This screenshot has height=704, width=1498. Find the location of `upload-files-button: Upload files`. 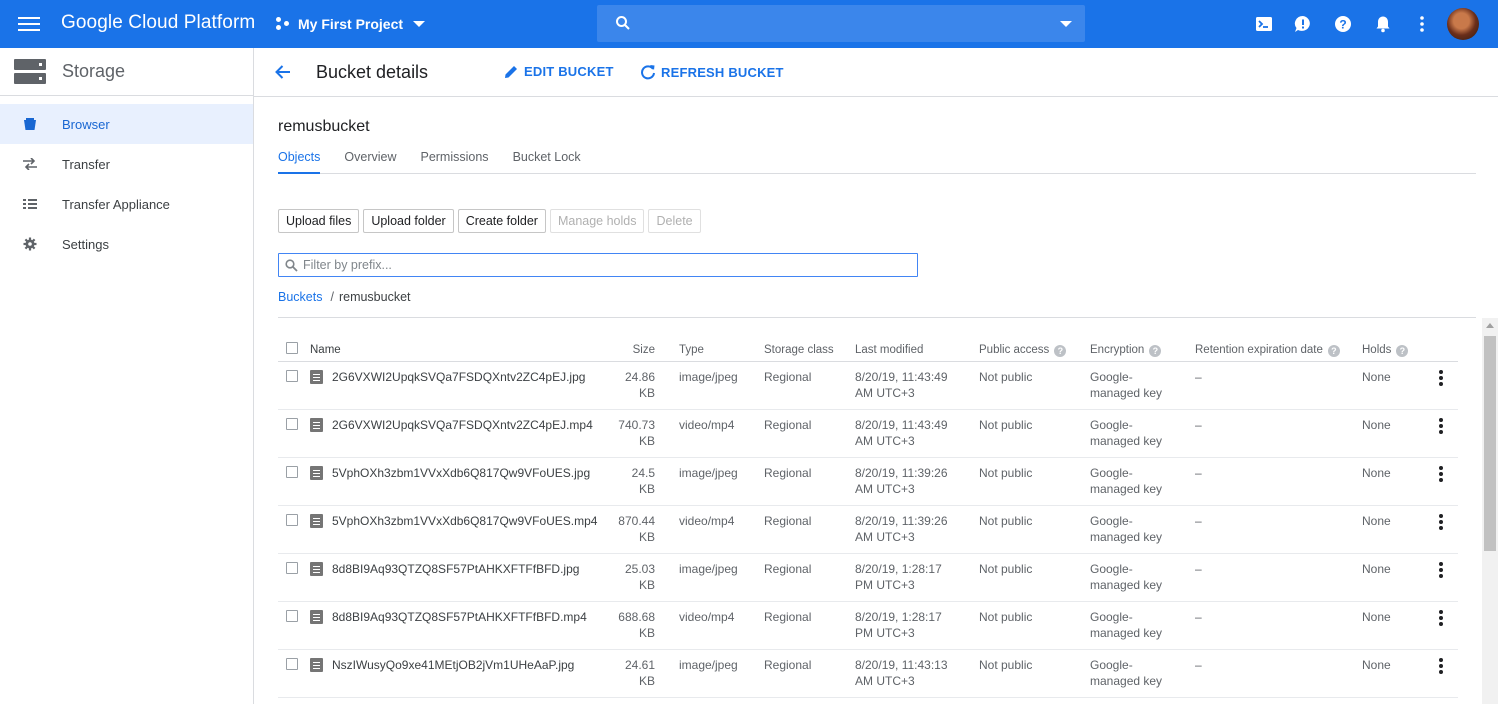

upload-files-button: Upload files is located at coordinates (319, 221).